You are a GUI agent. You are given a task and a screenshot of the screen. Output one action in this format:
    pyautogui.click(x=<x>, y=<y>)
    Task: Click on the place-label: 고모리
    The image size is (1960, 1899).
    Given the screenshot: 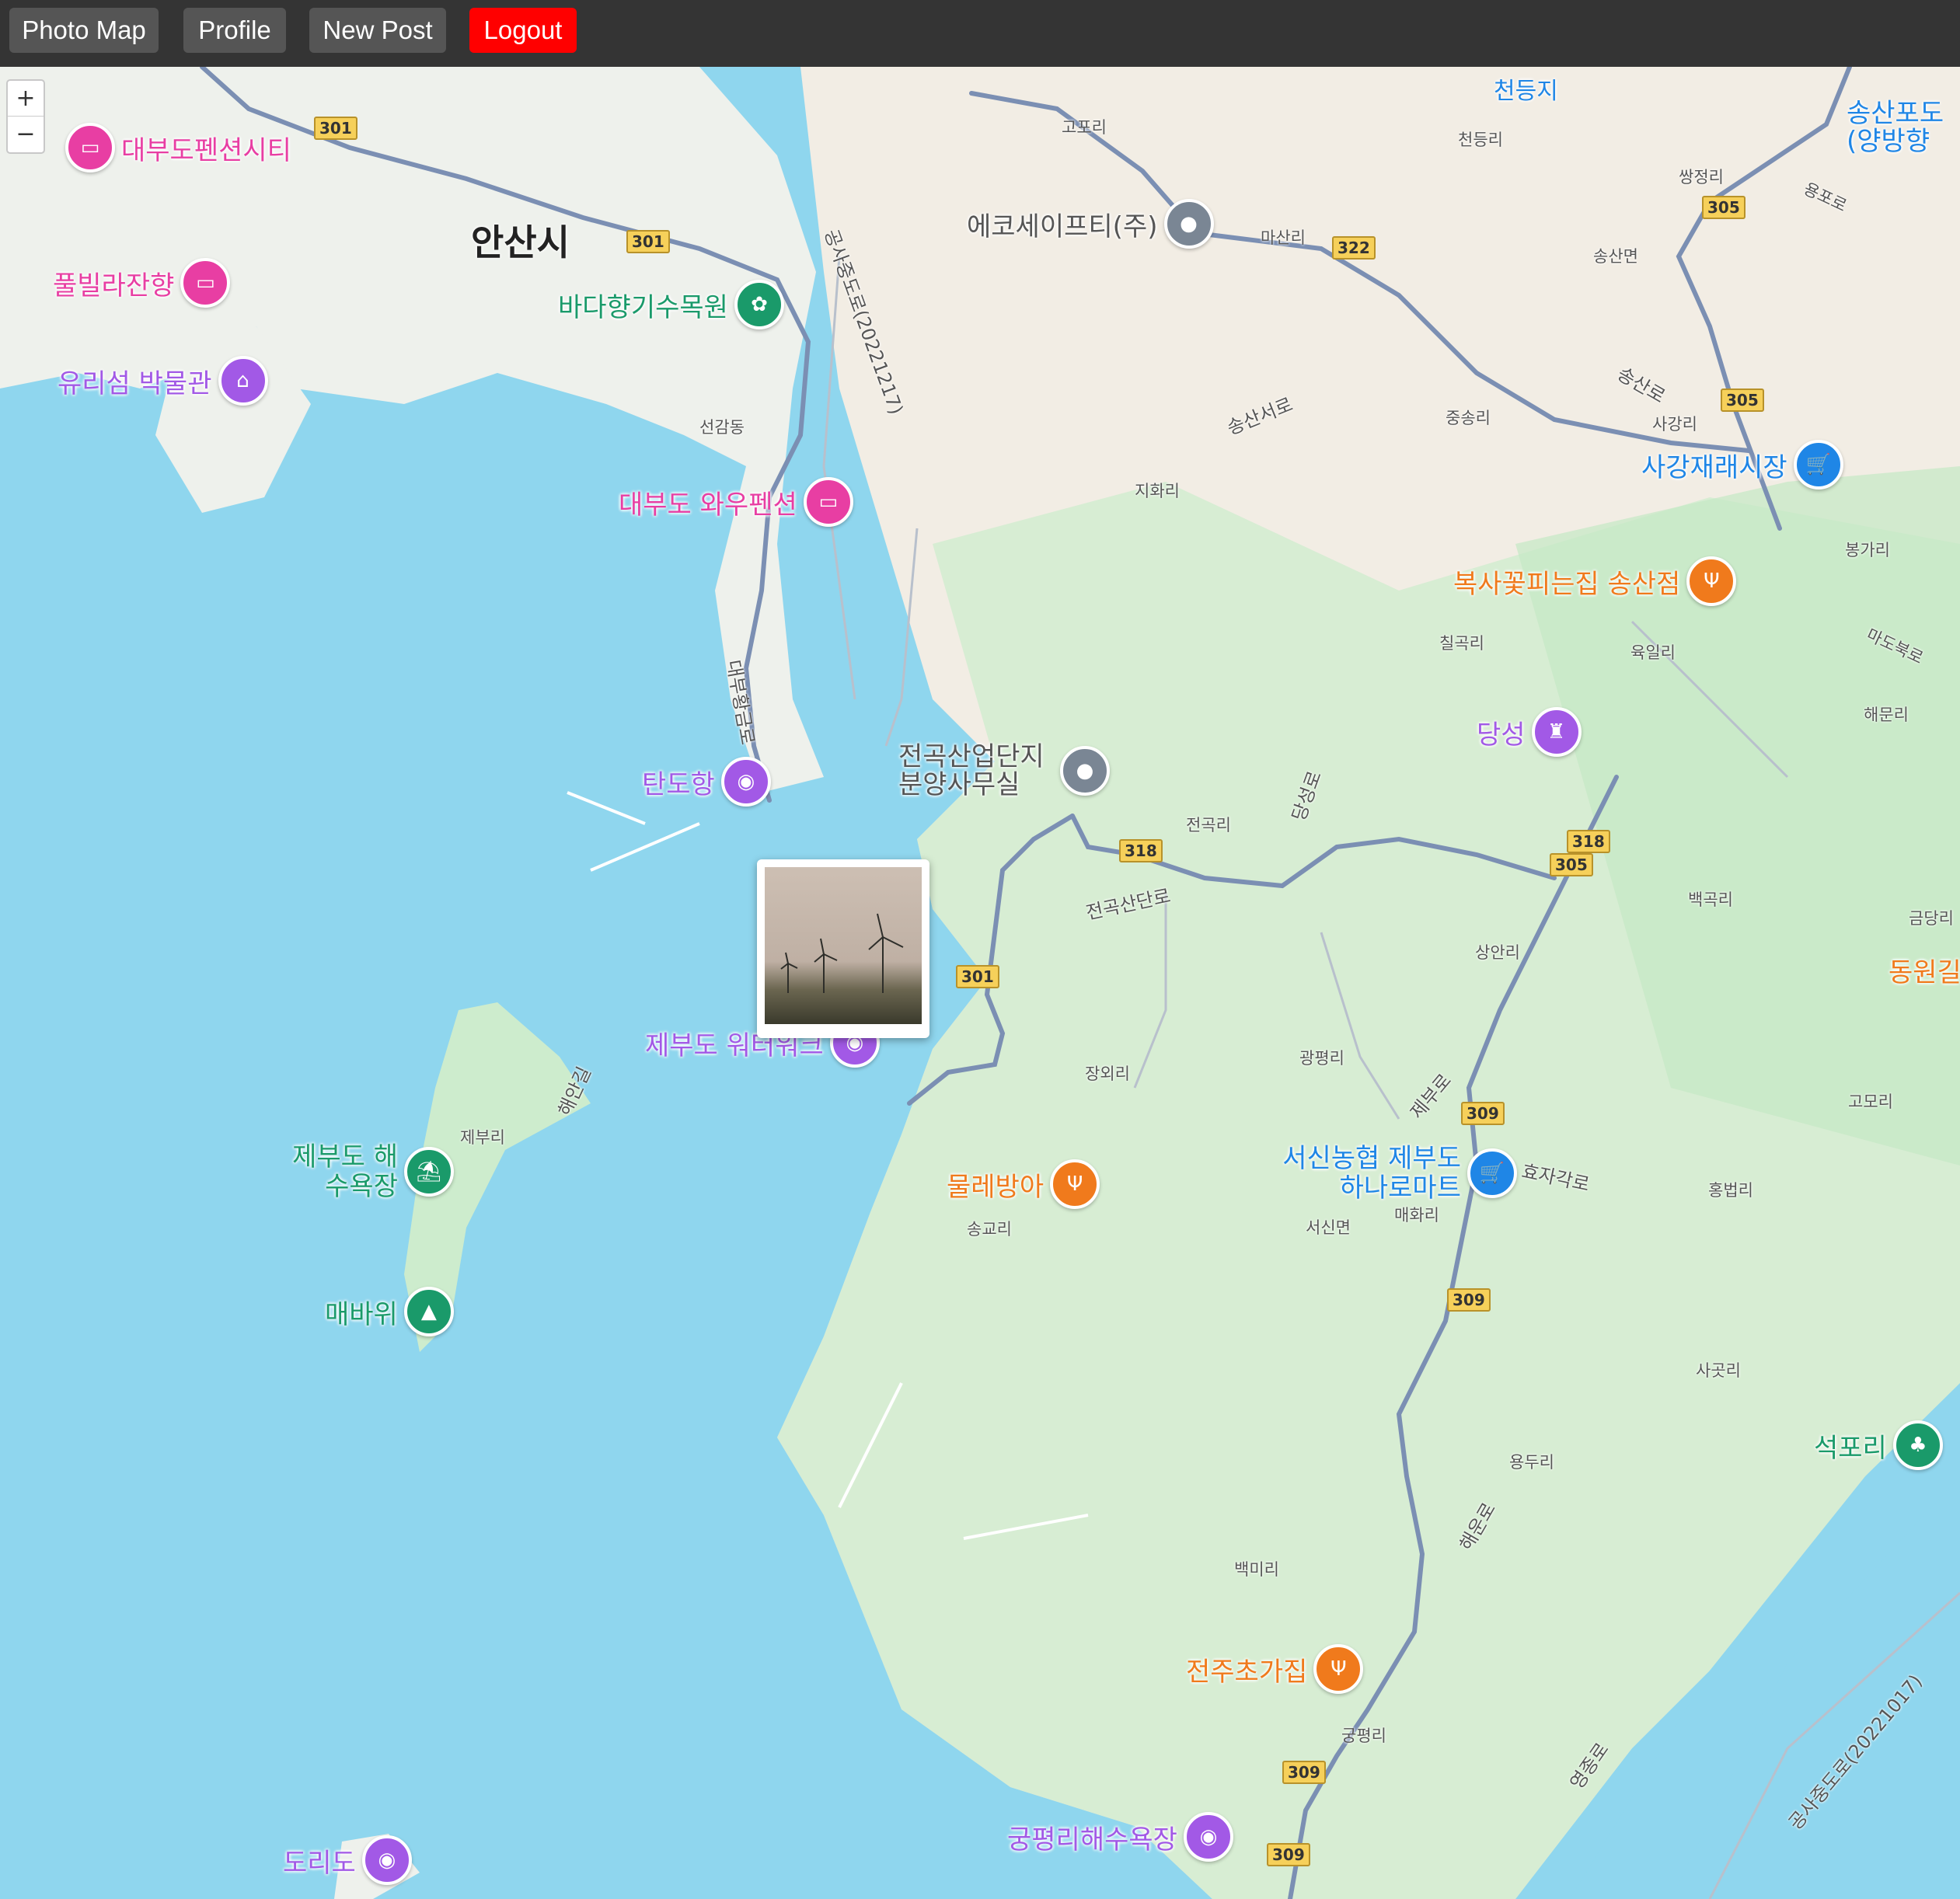 What is the action you would take?
    pyautogui.click(x=1870, y=1101)
    